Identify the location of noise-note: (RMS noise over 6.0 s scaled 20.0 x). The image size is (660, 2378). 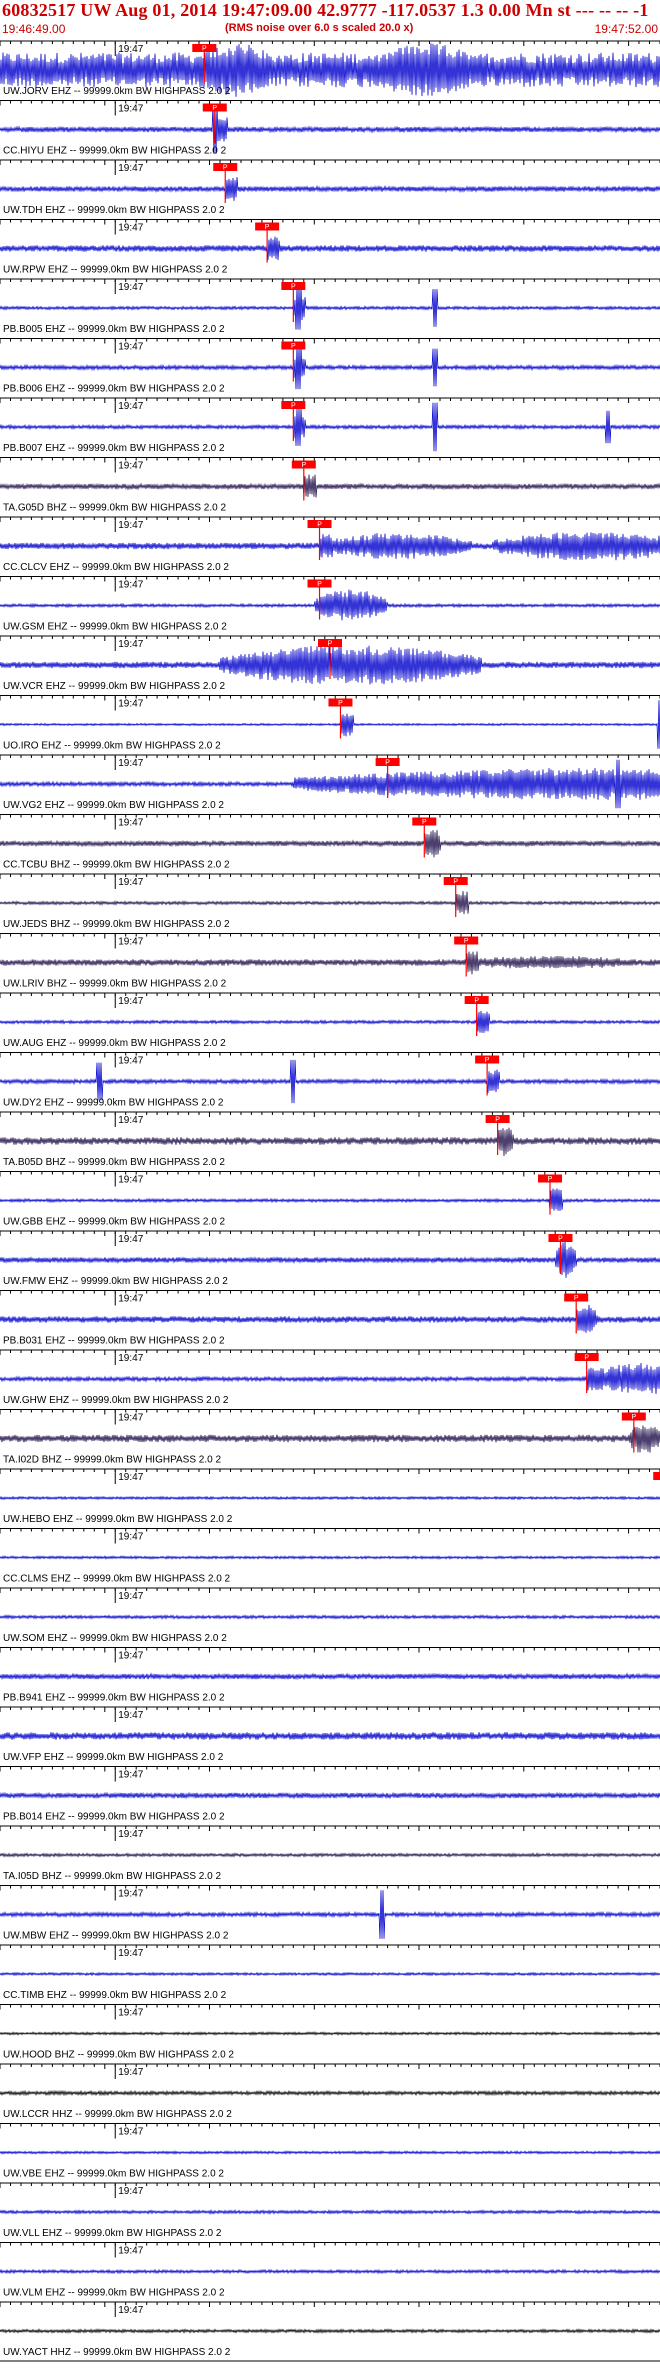
(319, 28).